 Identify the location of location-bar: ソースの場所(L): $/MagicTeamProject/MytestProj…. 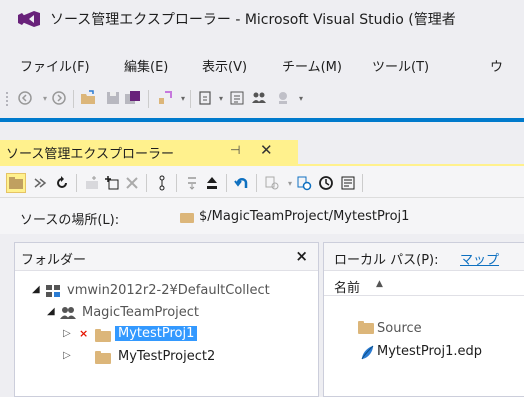
(262, 216).